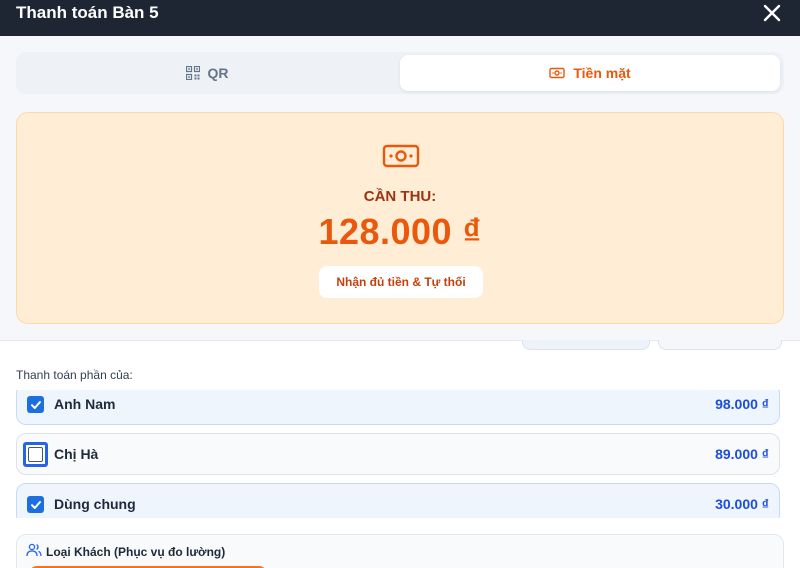 The width and height of the screenshot is (800, 568). Describe the element at coordinates (400, 551) in the screenshot. I see `customer-type-section: Loại Khách (Phục vụ đo lường)` at that location.